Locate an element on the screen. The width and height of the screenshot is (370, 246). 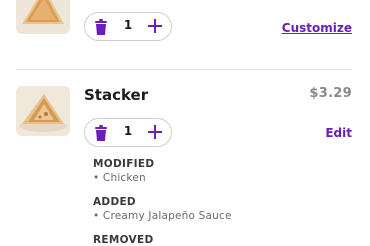
item-divider is located at coordinates (184, 69).